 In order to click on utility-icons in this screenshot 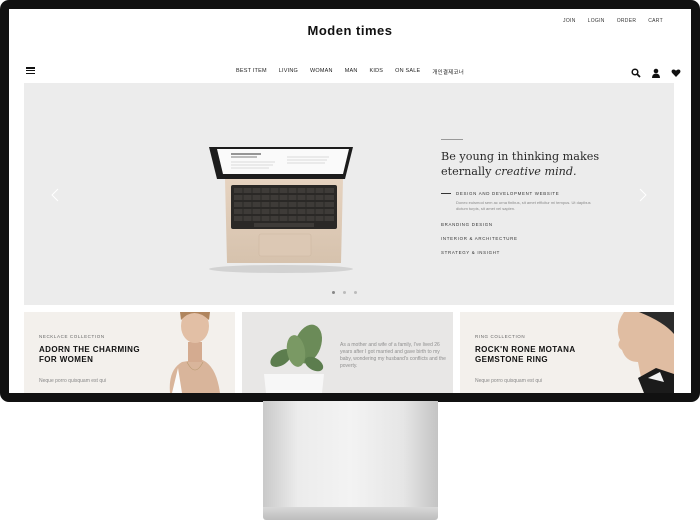, I will do `click(656, 71)`.